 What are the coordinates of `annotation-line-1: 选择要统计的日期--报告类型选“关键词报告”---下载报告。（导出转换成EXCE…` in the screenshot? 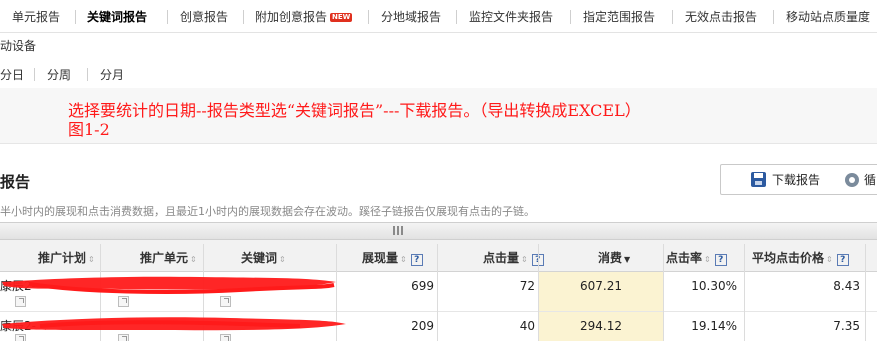 It's located at (354, 110).